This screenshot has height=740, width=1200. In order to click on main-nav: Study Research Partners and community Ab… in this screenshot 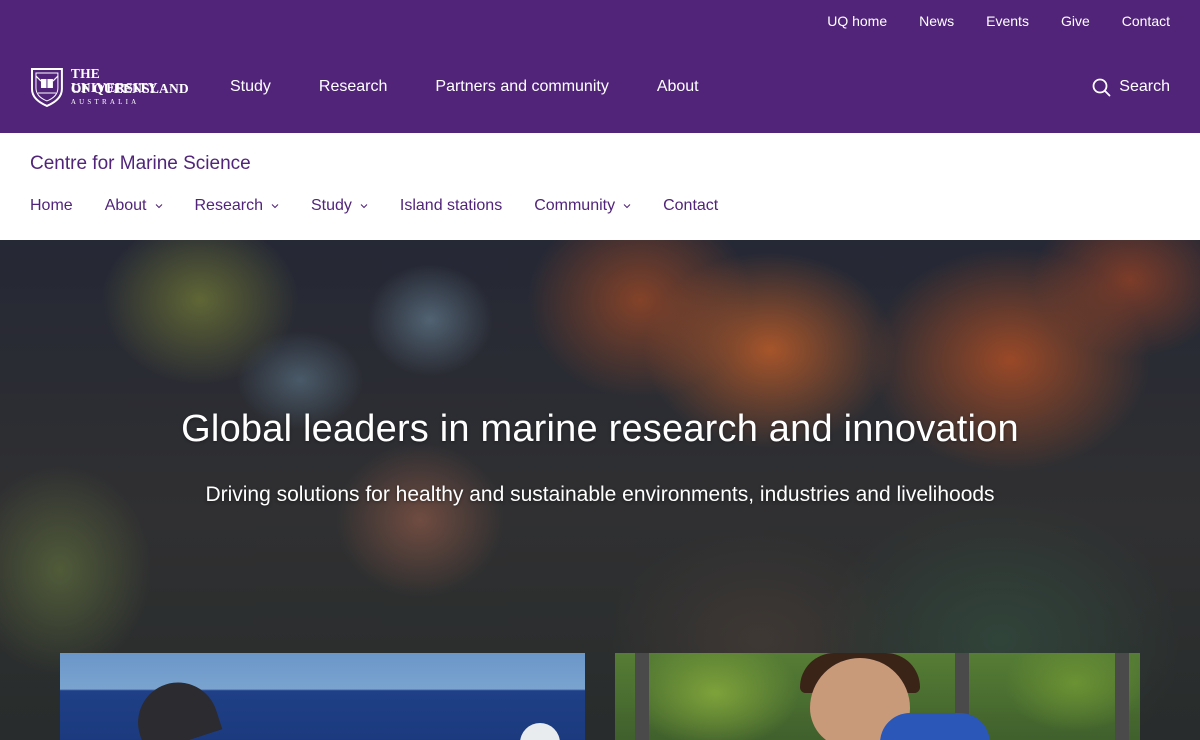, I will do `click(488, 87)`.